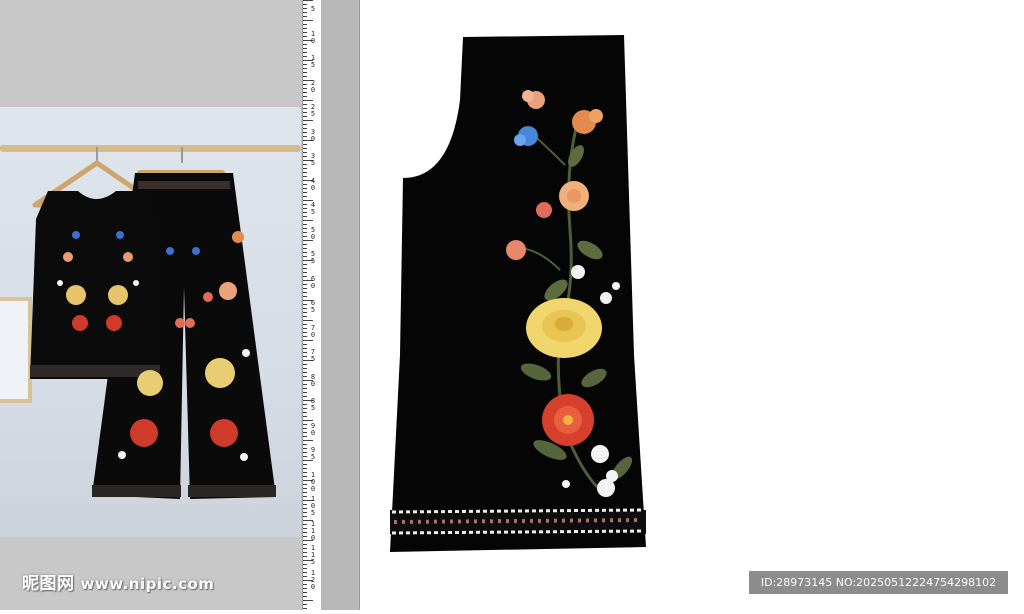  What do you see at coordinates (313, 331) in the screenshot?
I see `ruler-label: 70` at bounding box center [313, 331].